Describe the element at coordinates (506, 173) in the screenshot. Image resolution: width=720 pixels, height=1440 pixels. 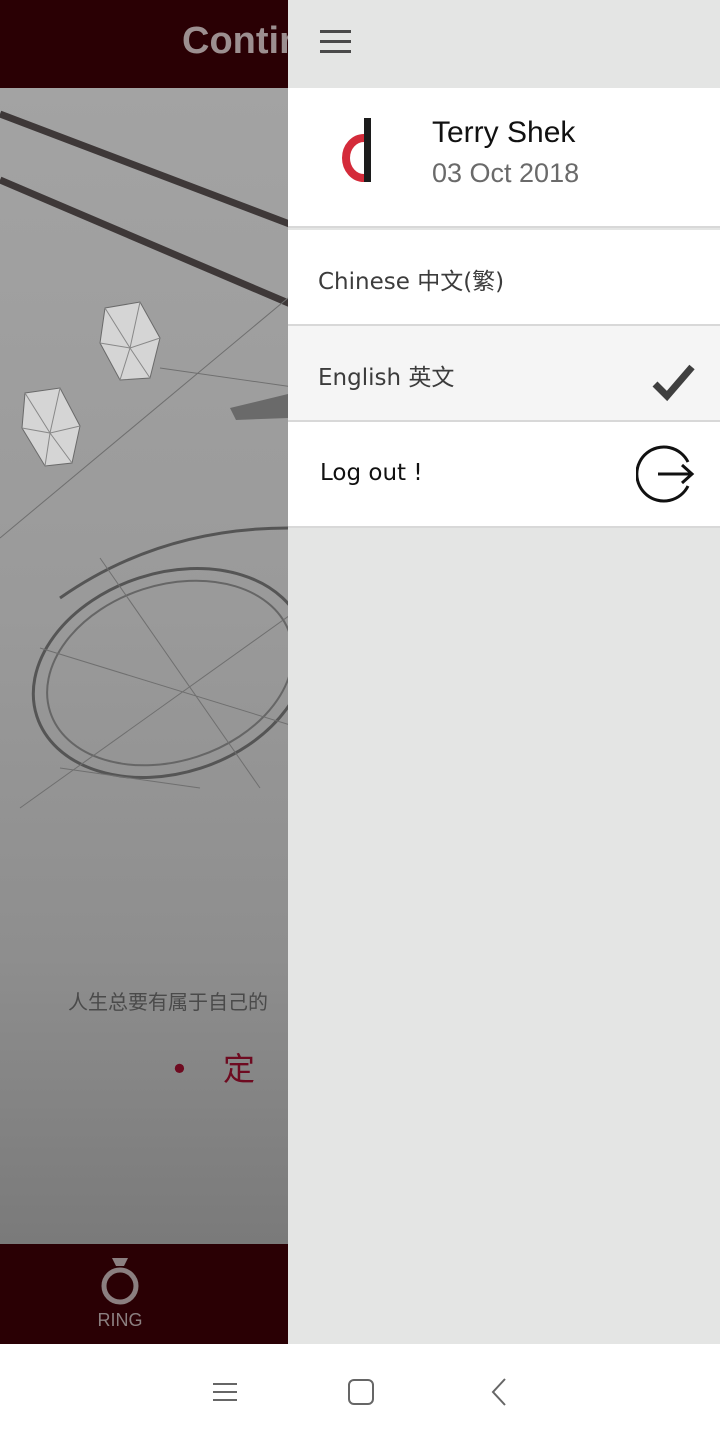
I see `user-date: 03 Oct 2018` at that location.